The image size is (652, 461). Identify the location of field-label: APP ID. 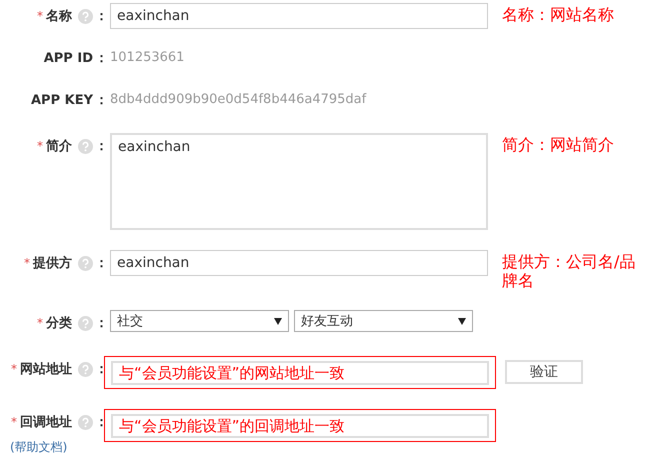
(68, 58).